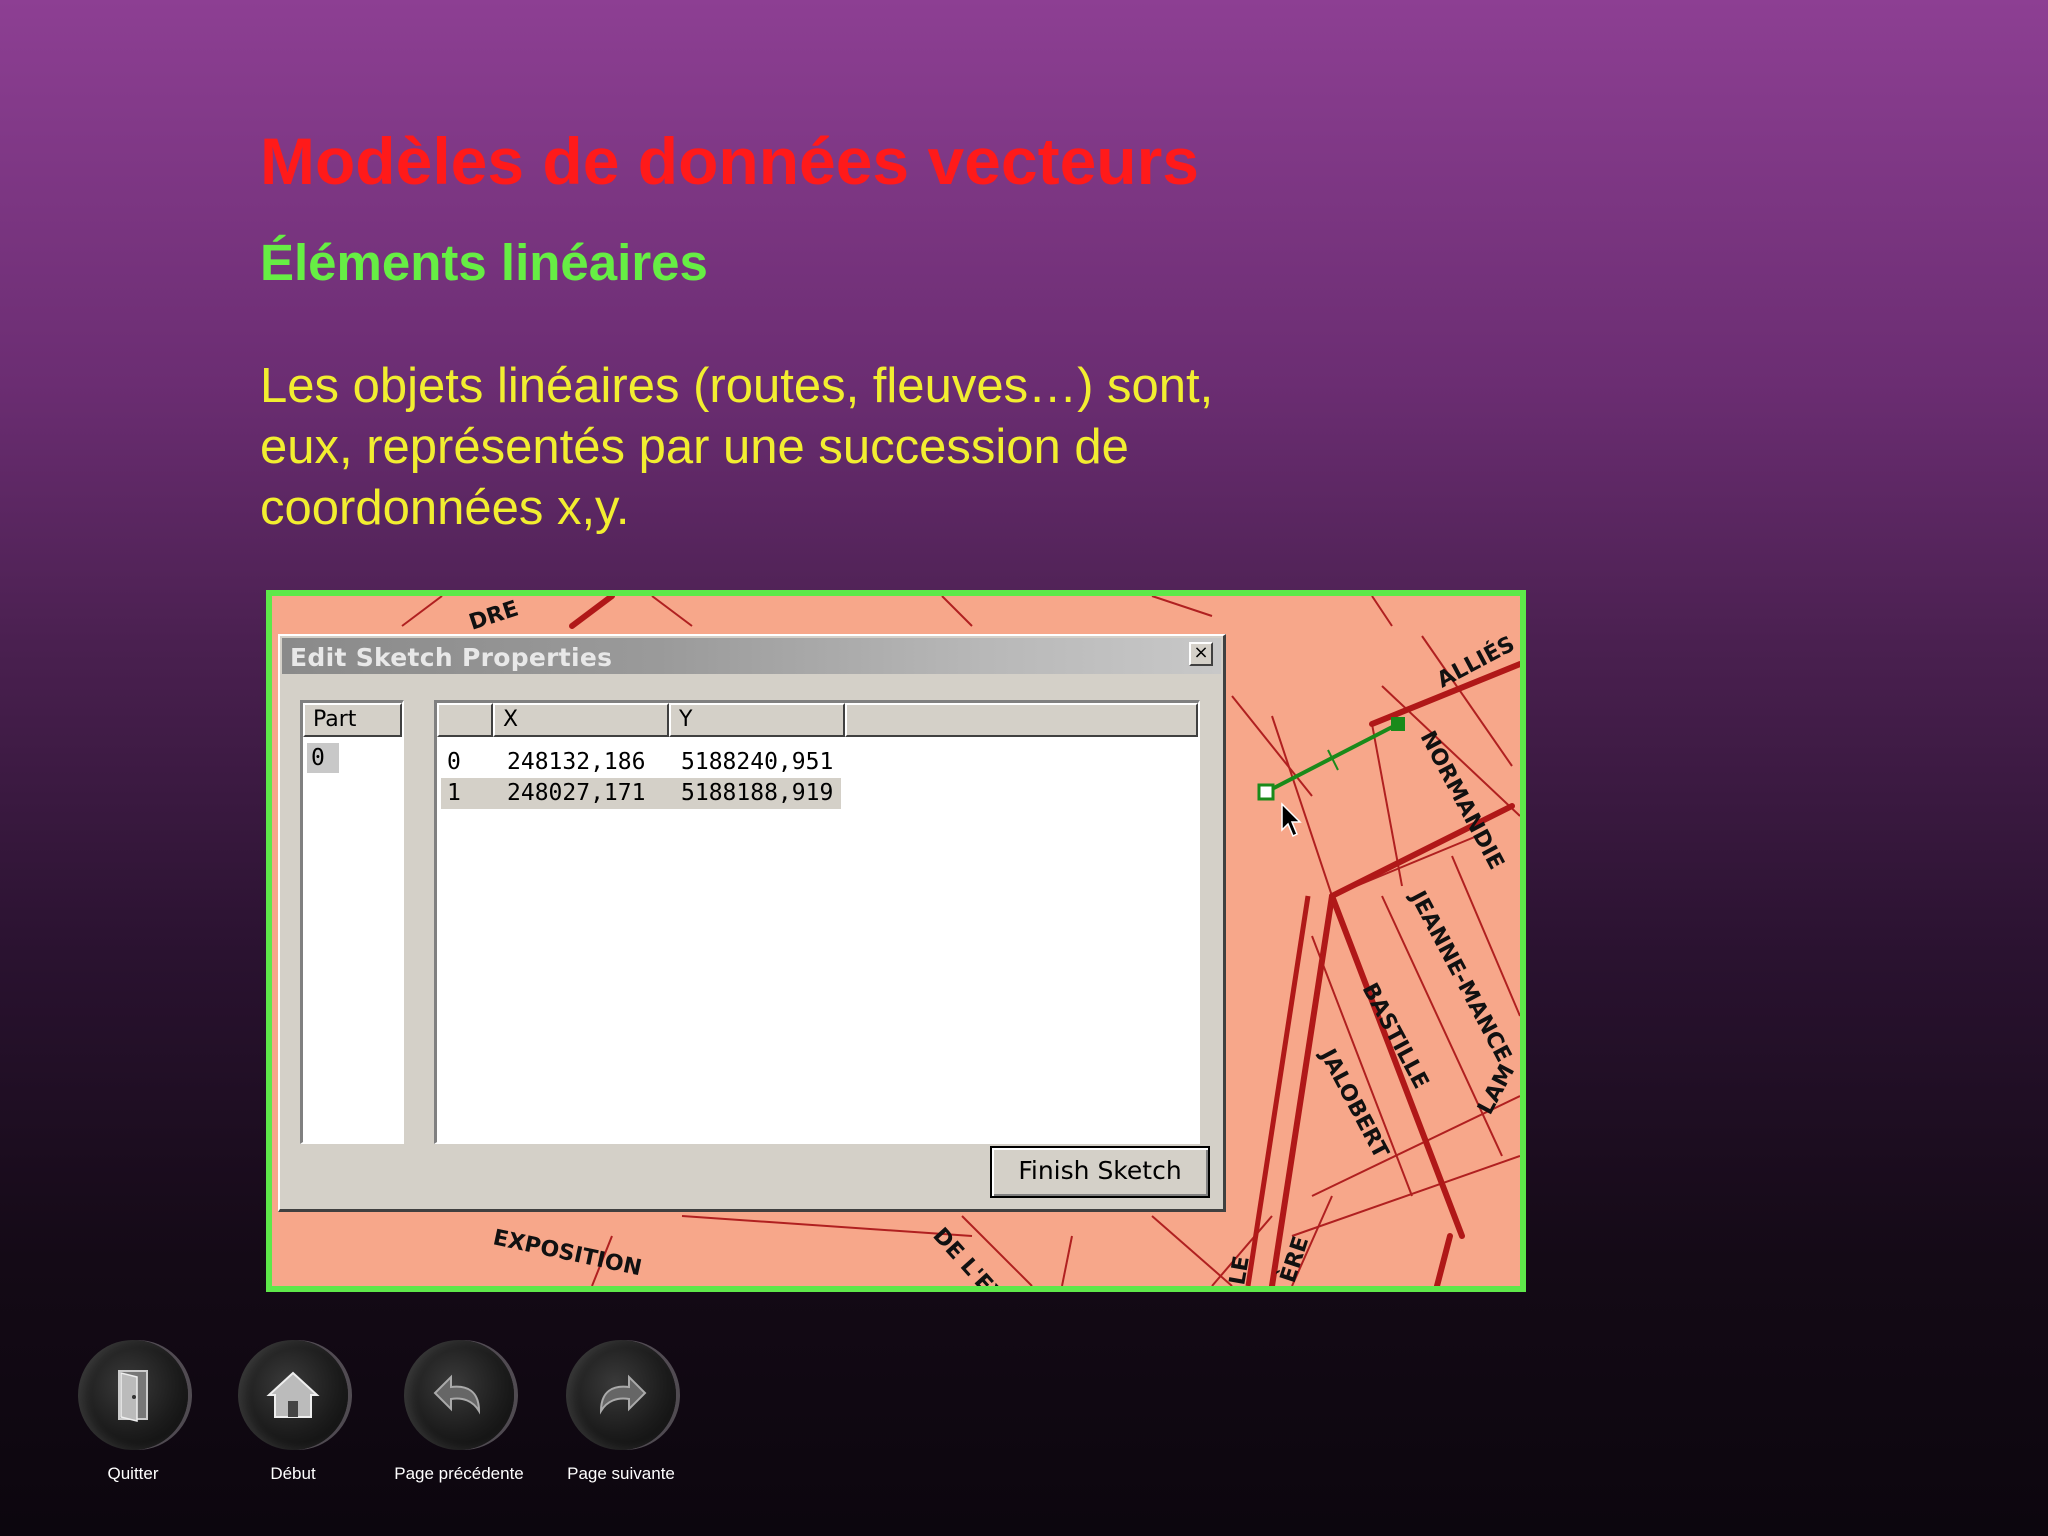 The height and width of the screenshot is (1536, 2048). I want to click on nav-quit: Quitter, so click(133, 1412).